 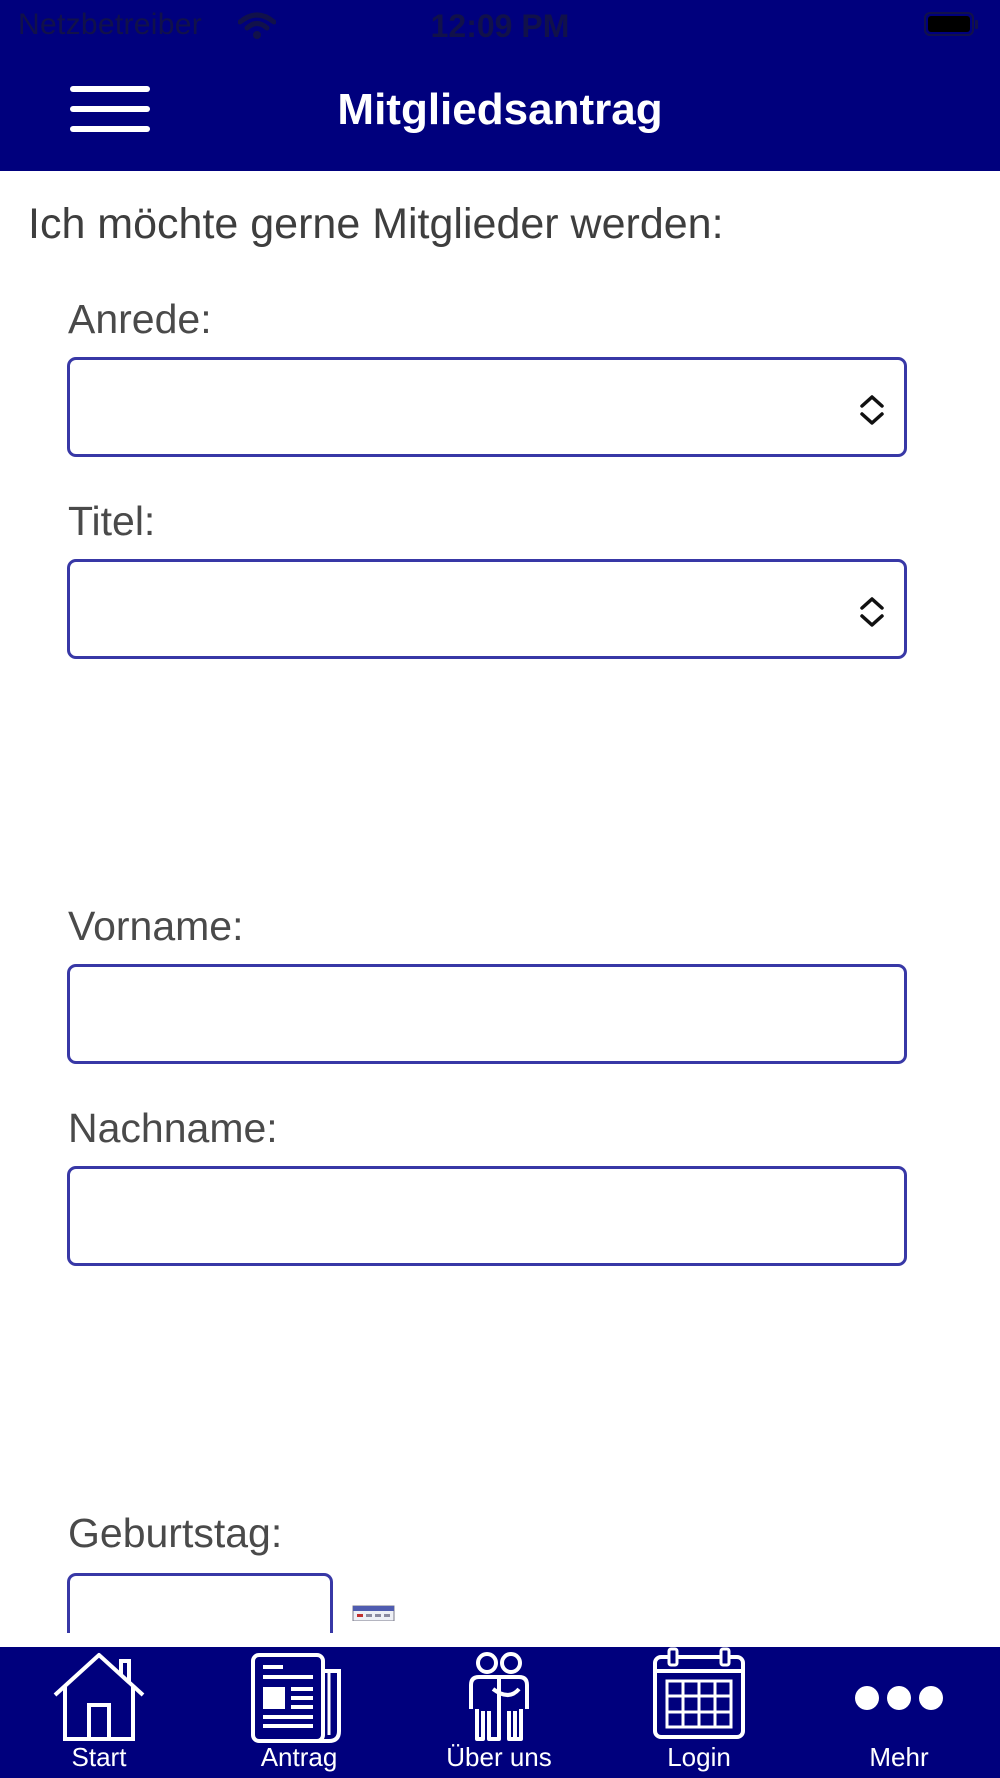 I want to click on anrede-label: Anrede:, so click(x=140, y=319).